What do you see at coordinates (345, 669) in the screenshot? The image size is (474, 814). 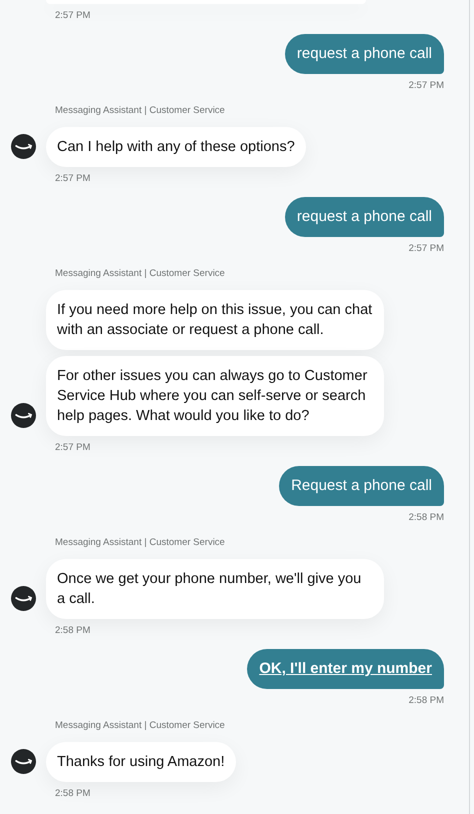 I see `link-bubble: OK, I'll enter my number` at bounding box center [345, 669].